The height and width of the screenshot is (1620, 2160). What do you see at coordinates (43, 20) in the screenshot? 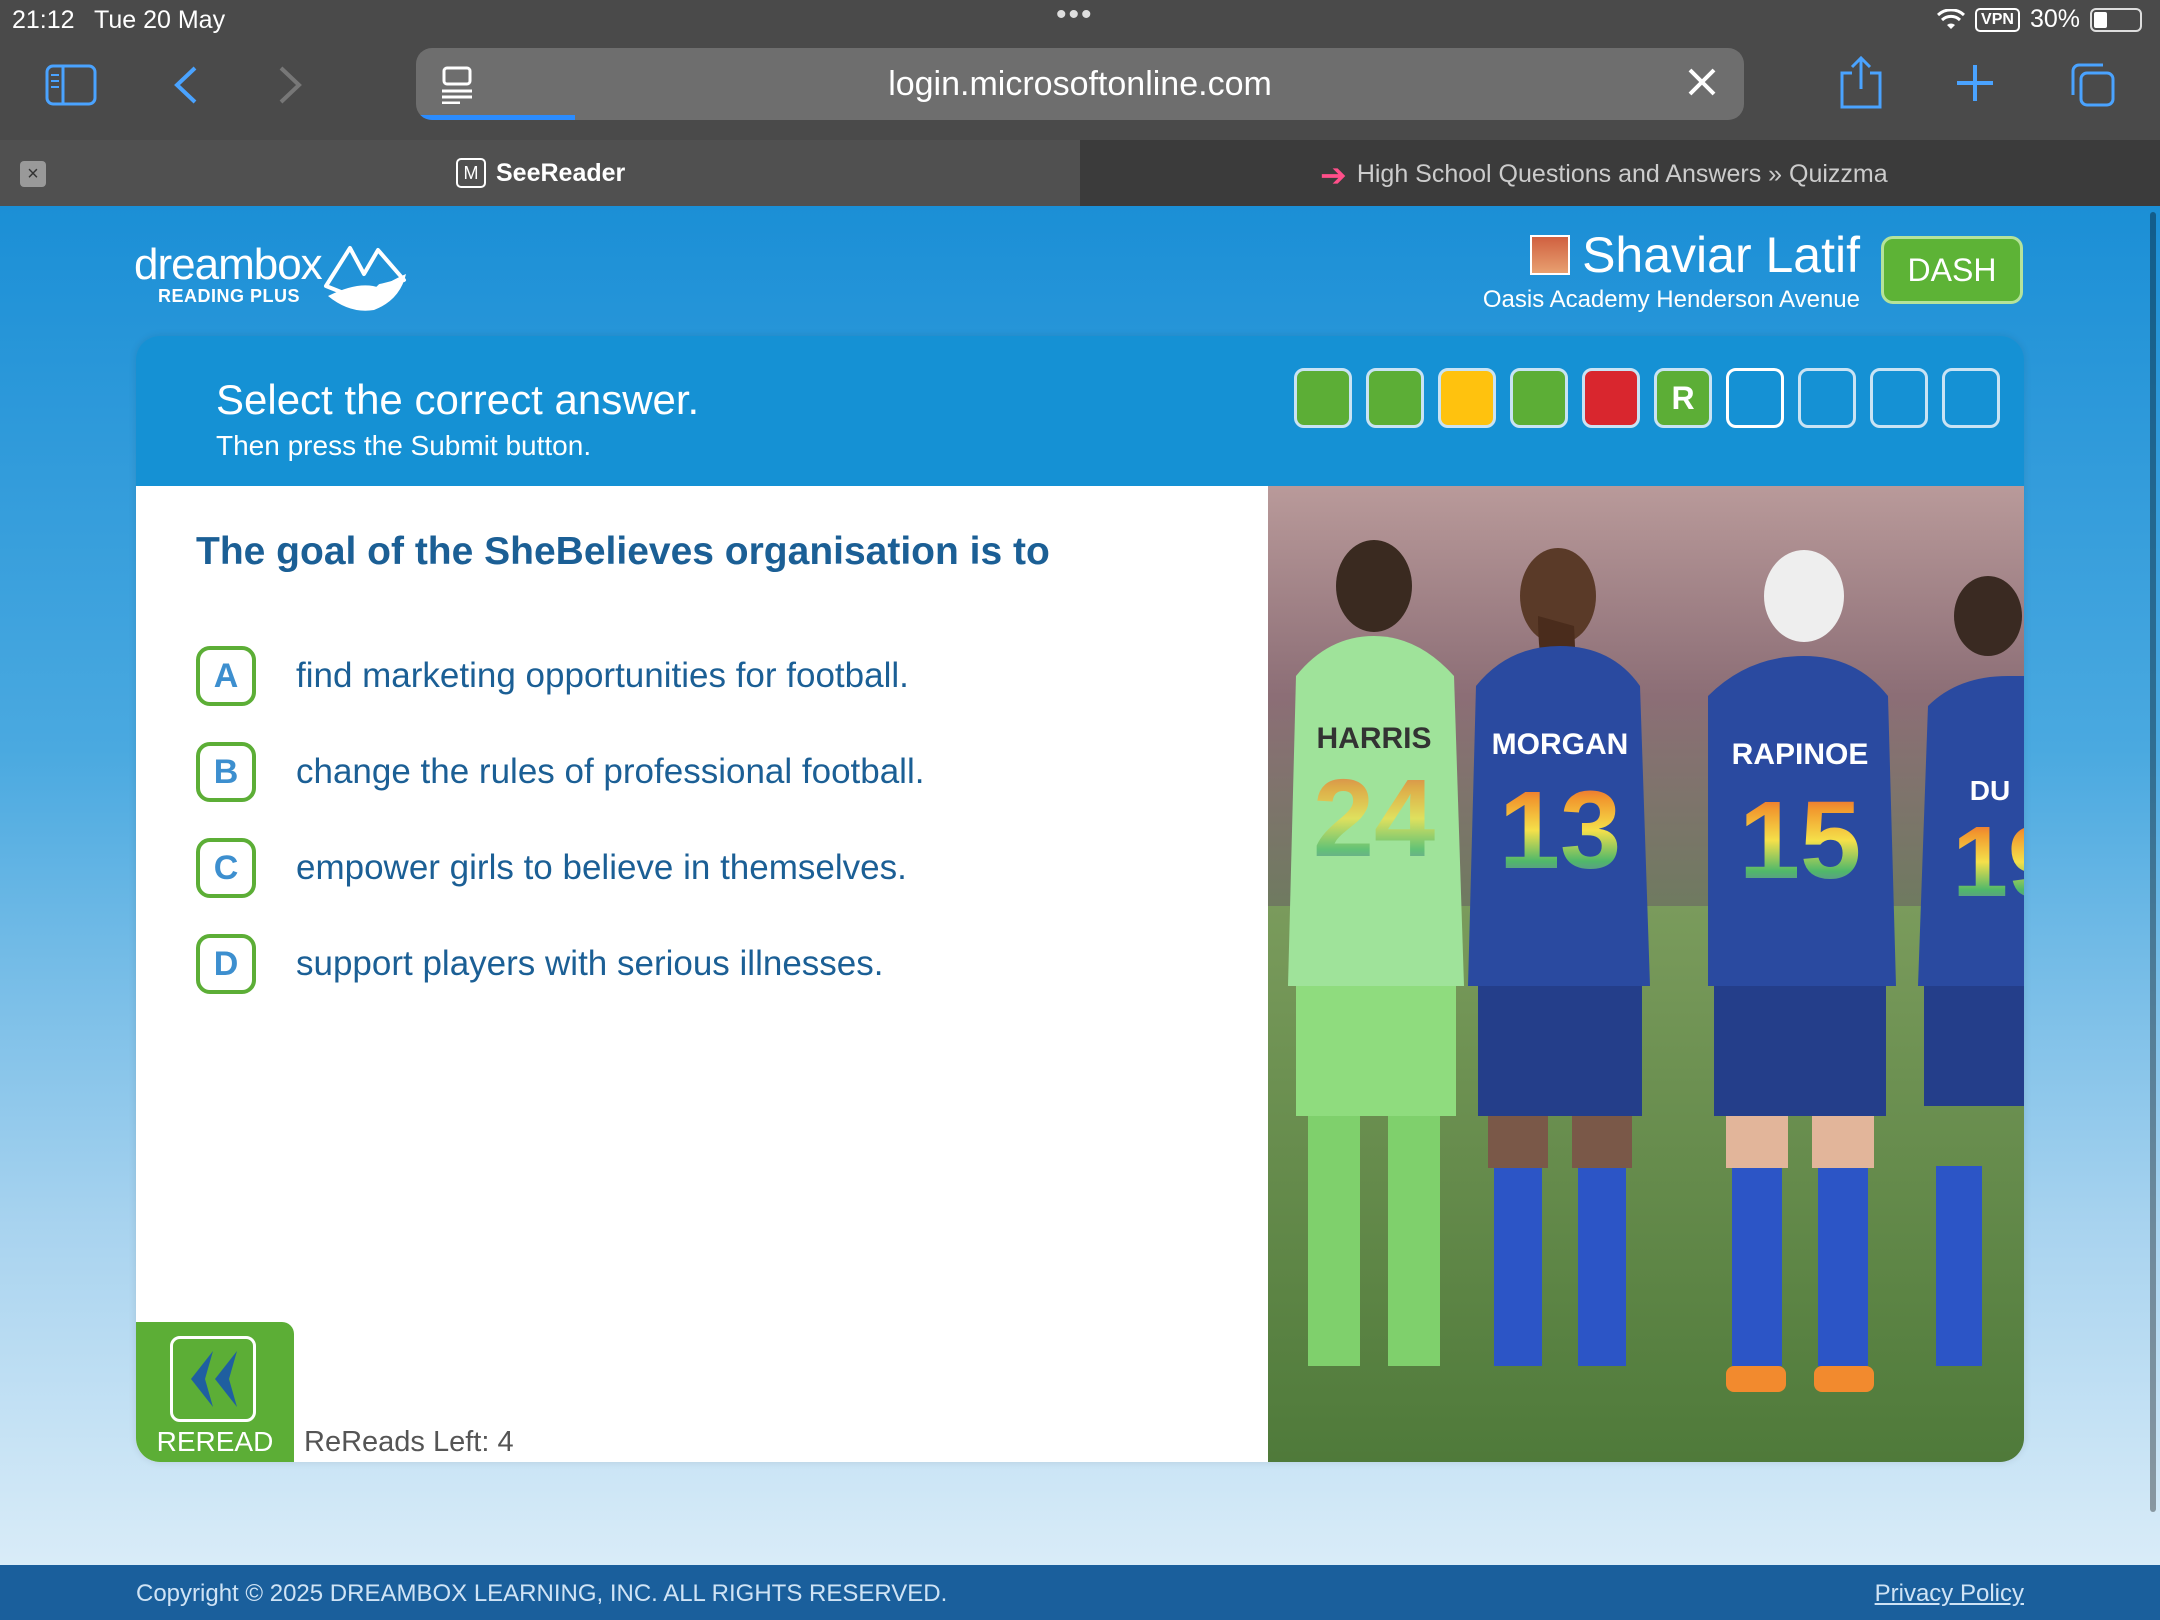
I see `status-time: 21:12` at bounding box center [43, 20].